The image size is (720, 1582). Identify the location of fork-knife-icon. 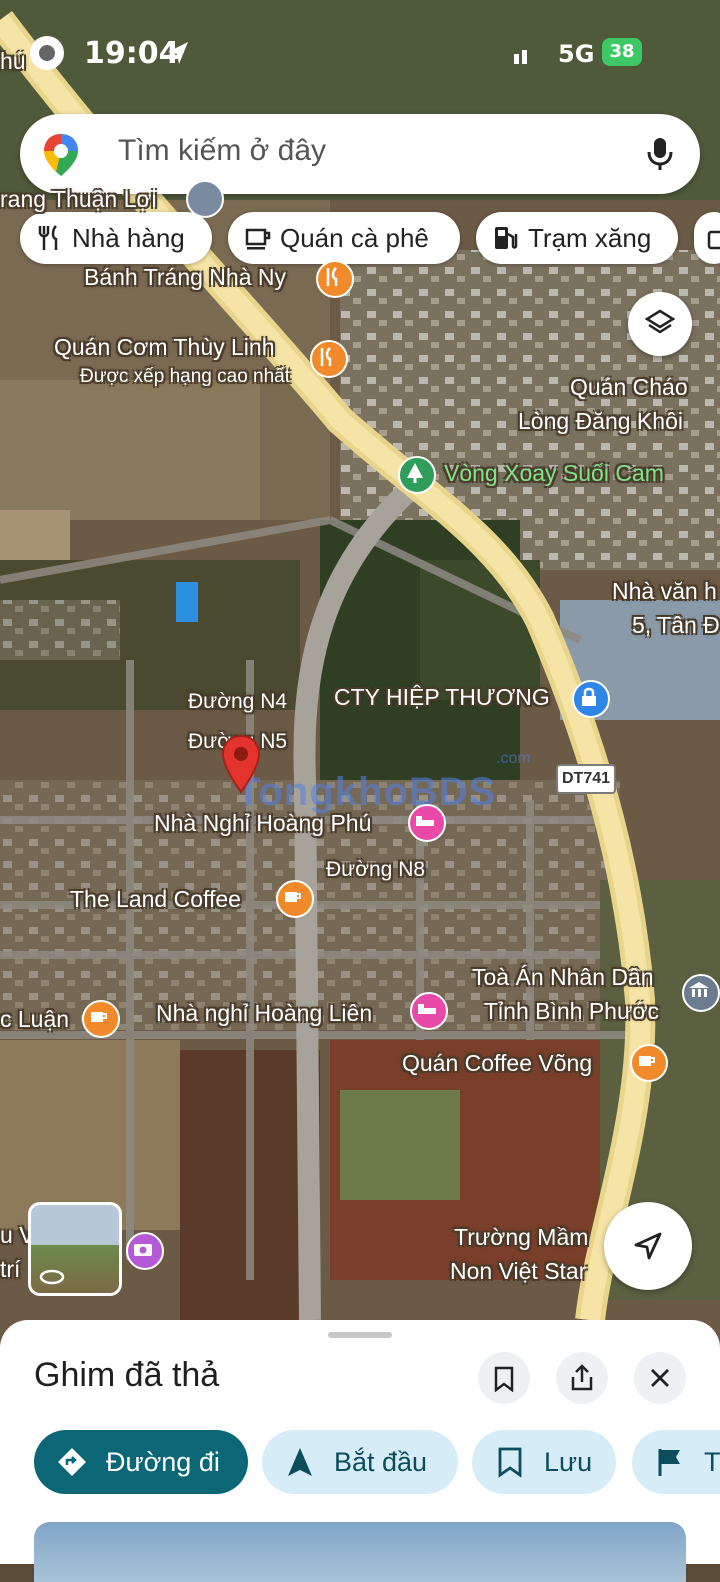
(48, 237).